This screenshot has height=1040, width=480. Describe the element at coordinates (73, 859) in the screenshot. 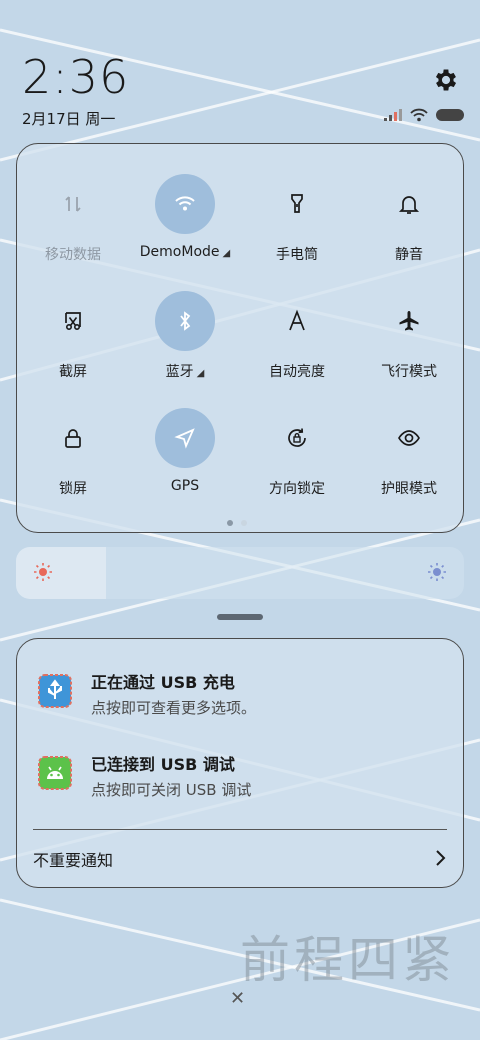

I see `unimportant-notifications-link: 不重要通知` at that location.